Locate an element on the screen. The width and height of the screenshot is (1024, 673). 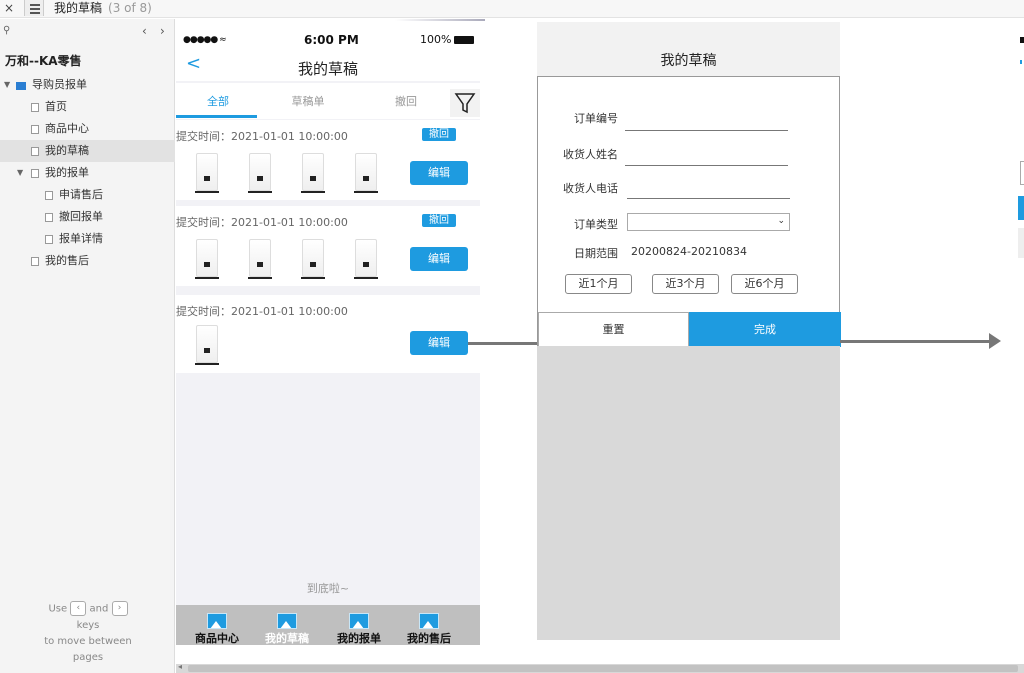
search-icon: ⚲ is located at coordinates (6, 30).